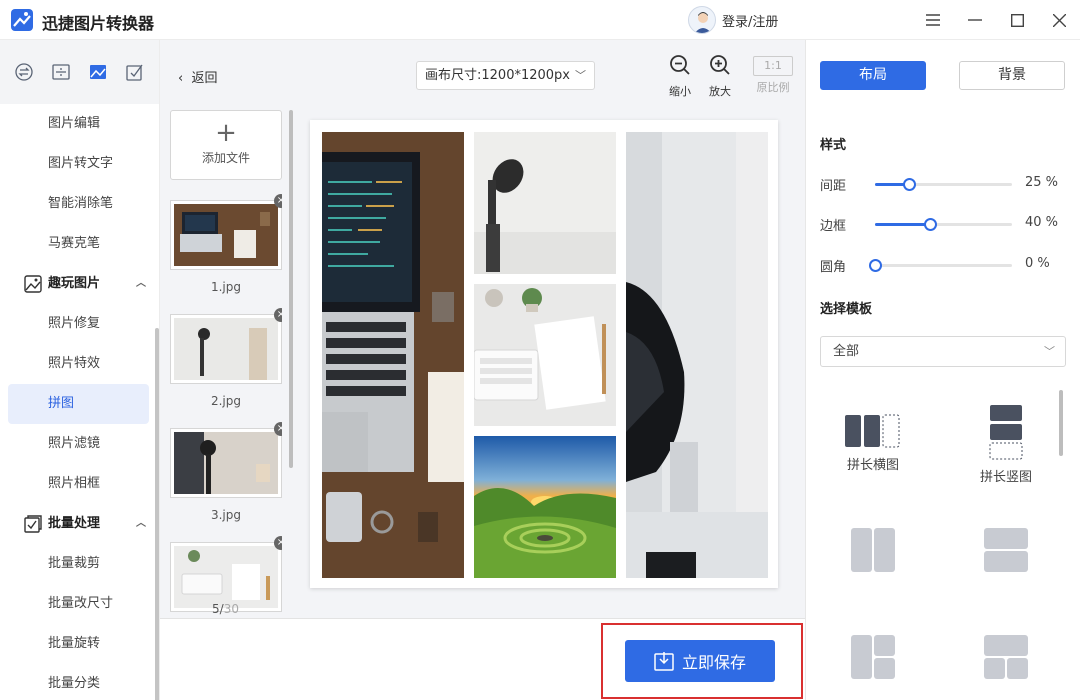  Describe the element at coordinates (98, 23) in the screenshot. I see `app-title: 迅捷图片转换器` at that location.